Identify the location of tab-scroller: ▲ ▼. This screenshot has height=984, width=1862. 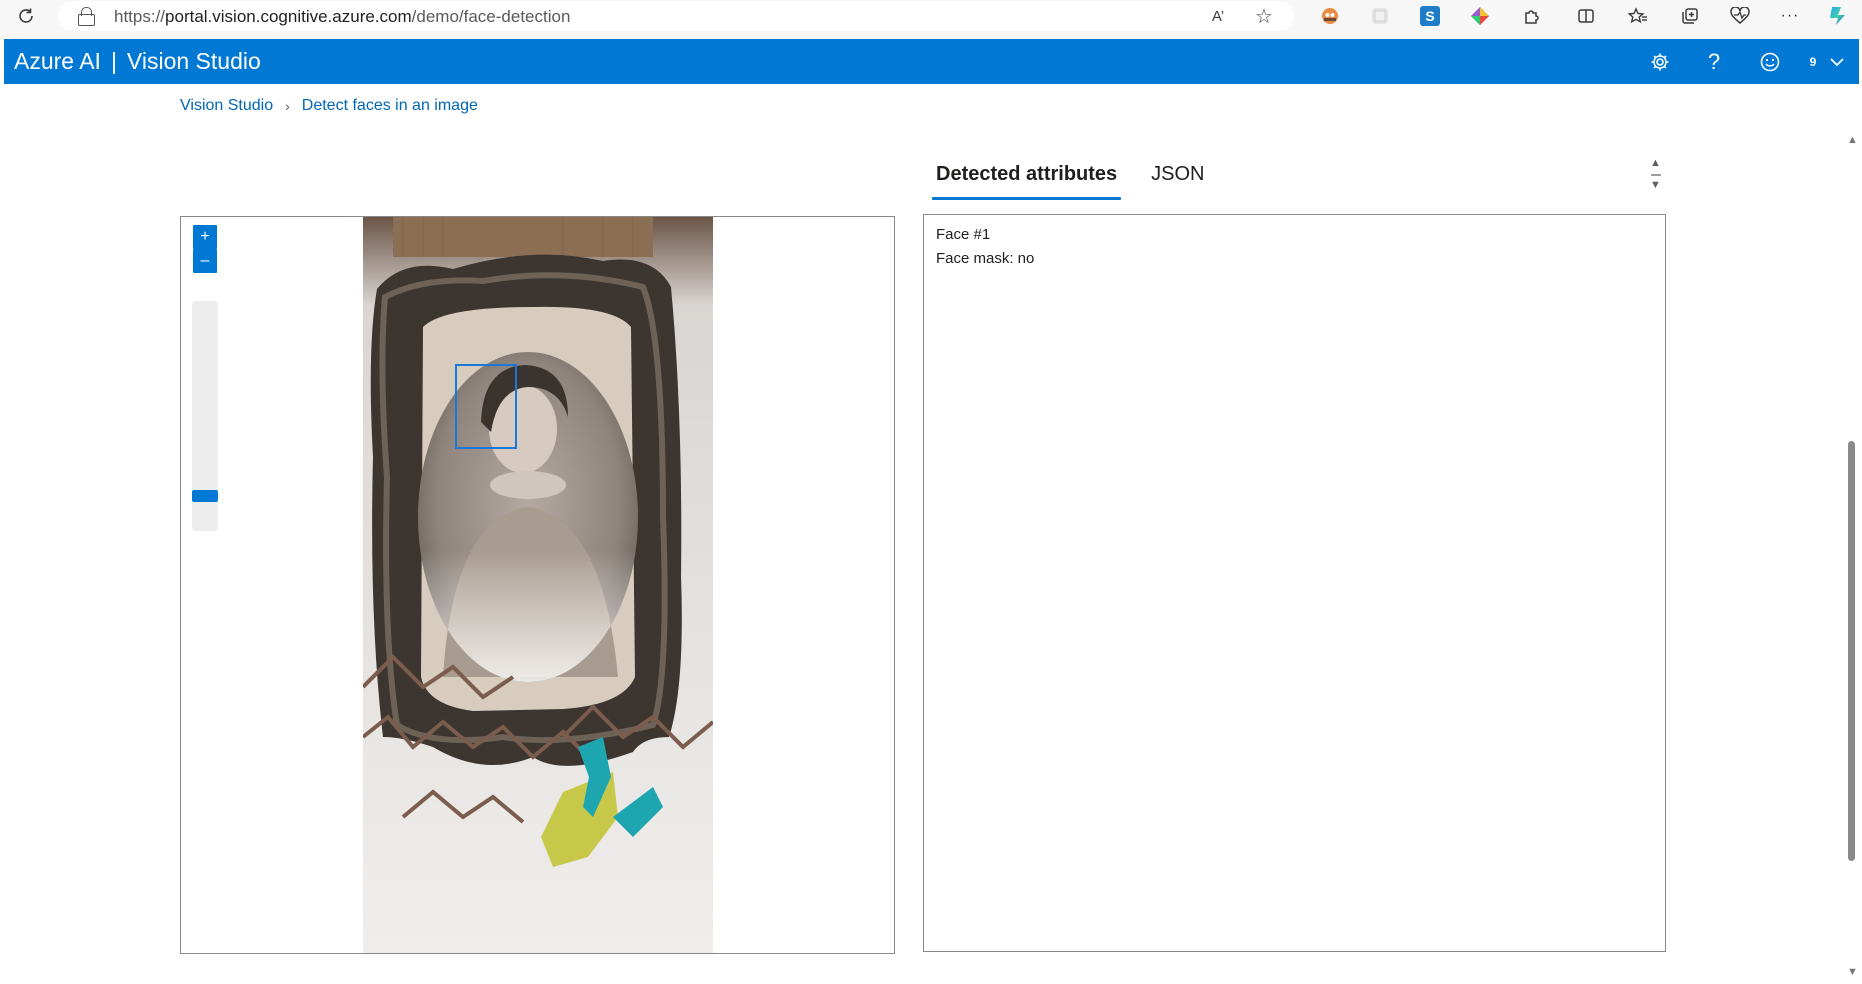
(1656, 176).